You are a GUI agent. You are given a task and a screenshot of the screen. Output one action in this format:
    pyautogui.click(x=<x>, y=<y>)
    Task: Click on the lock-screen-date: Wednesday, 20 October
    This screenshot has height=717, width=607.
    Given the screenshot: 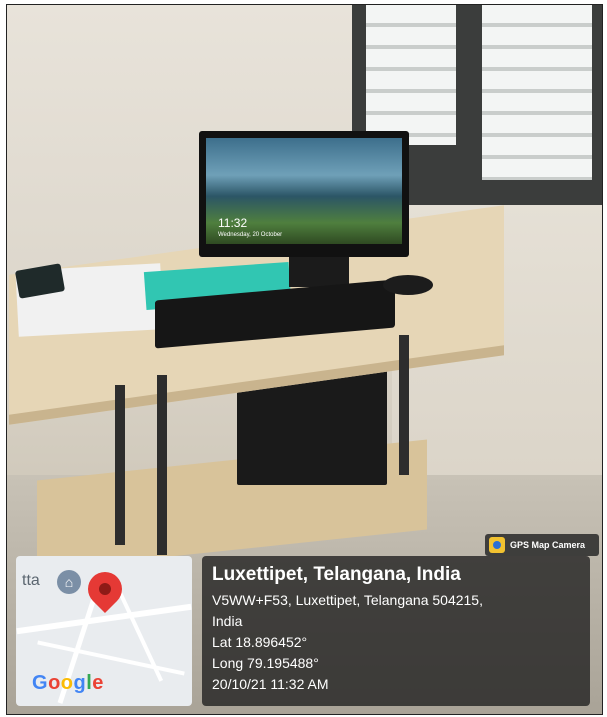 What is the action you would take?
    pyautogui.click(x=250, y=235)
    